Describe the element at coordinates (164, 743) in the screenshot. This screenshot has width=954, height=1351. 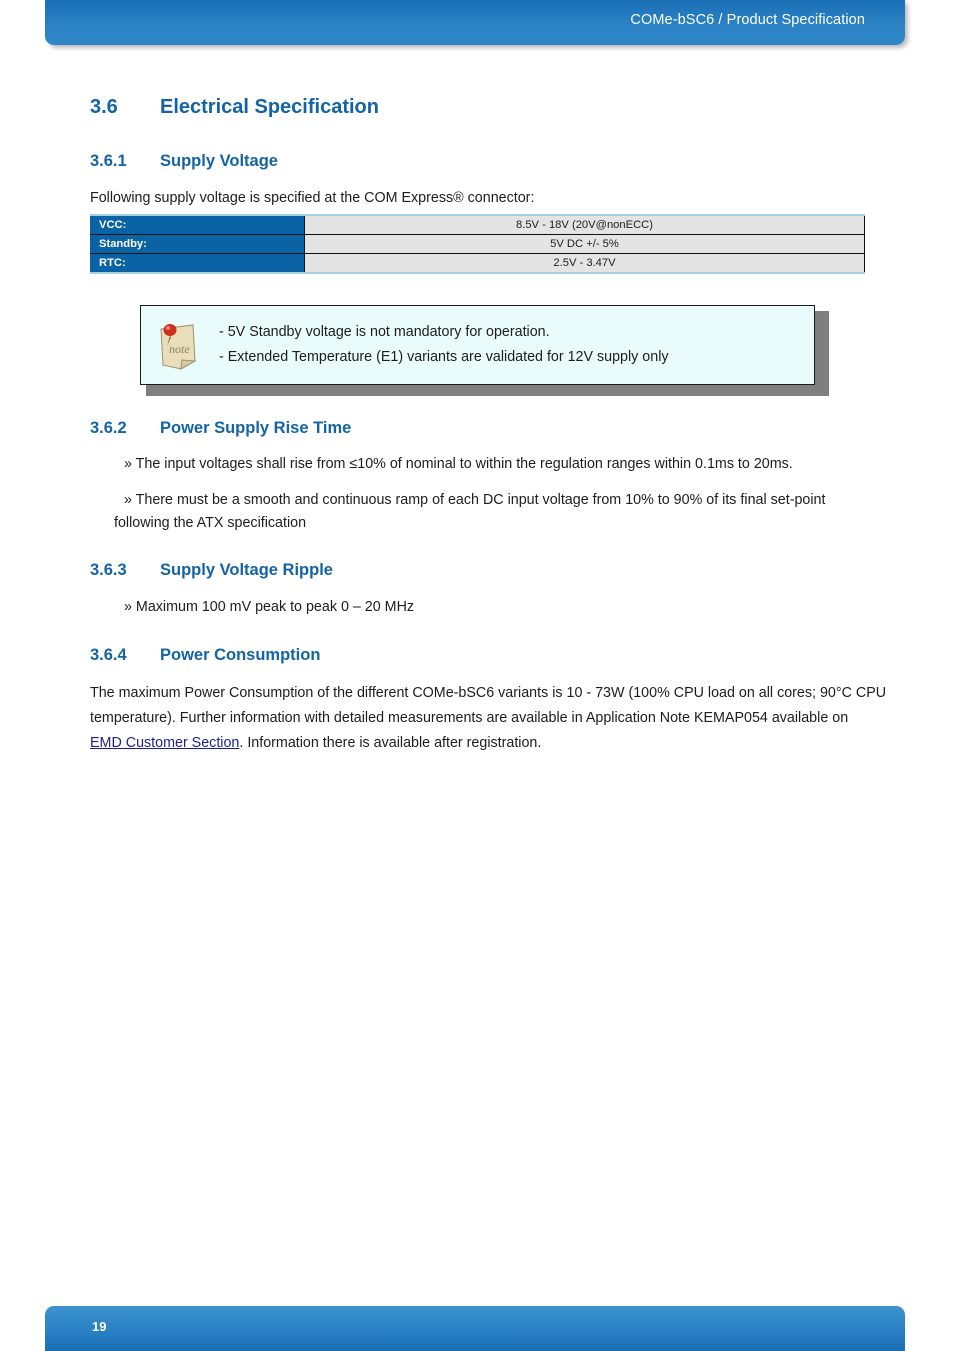
I see `emd-customer-section-link: EMD Customer Section` at that location.